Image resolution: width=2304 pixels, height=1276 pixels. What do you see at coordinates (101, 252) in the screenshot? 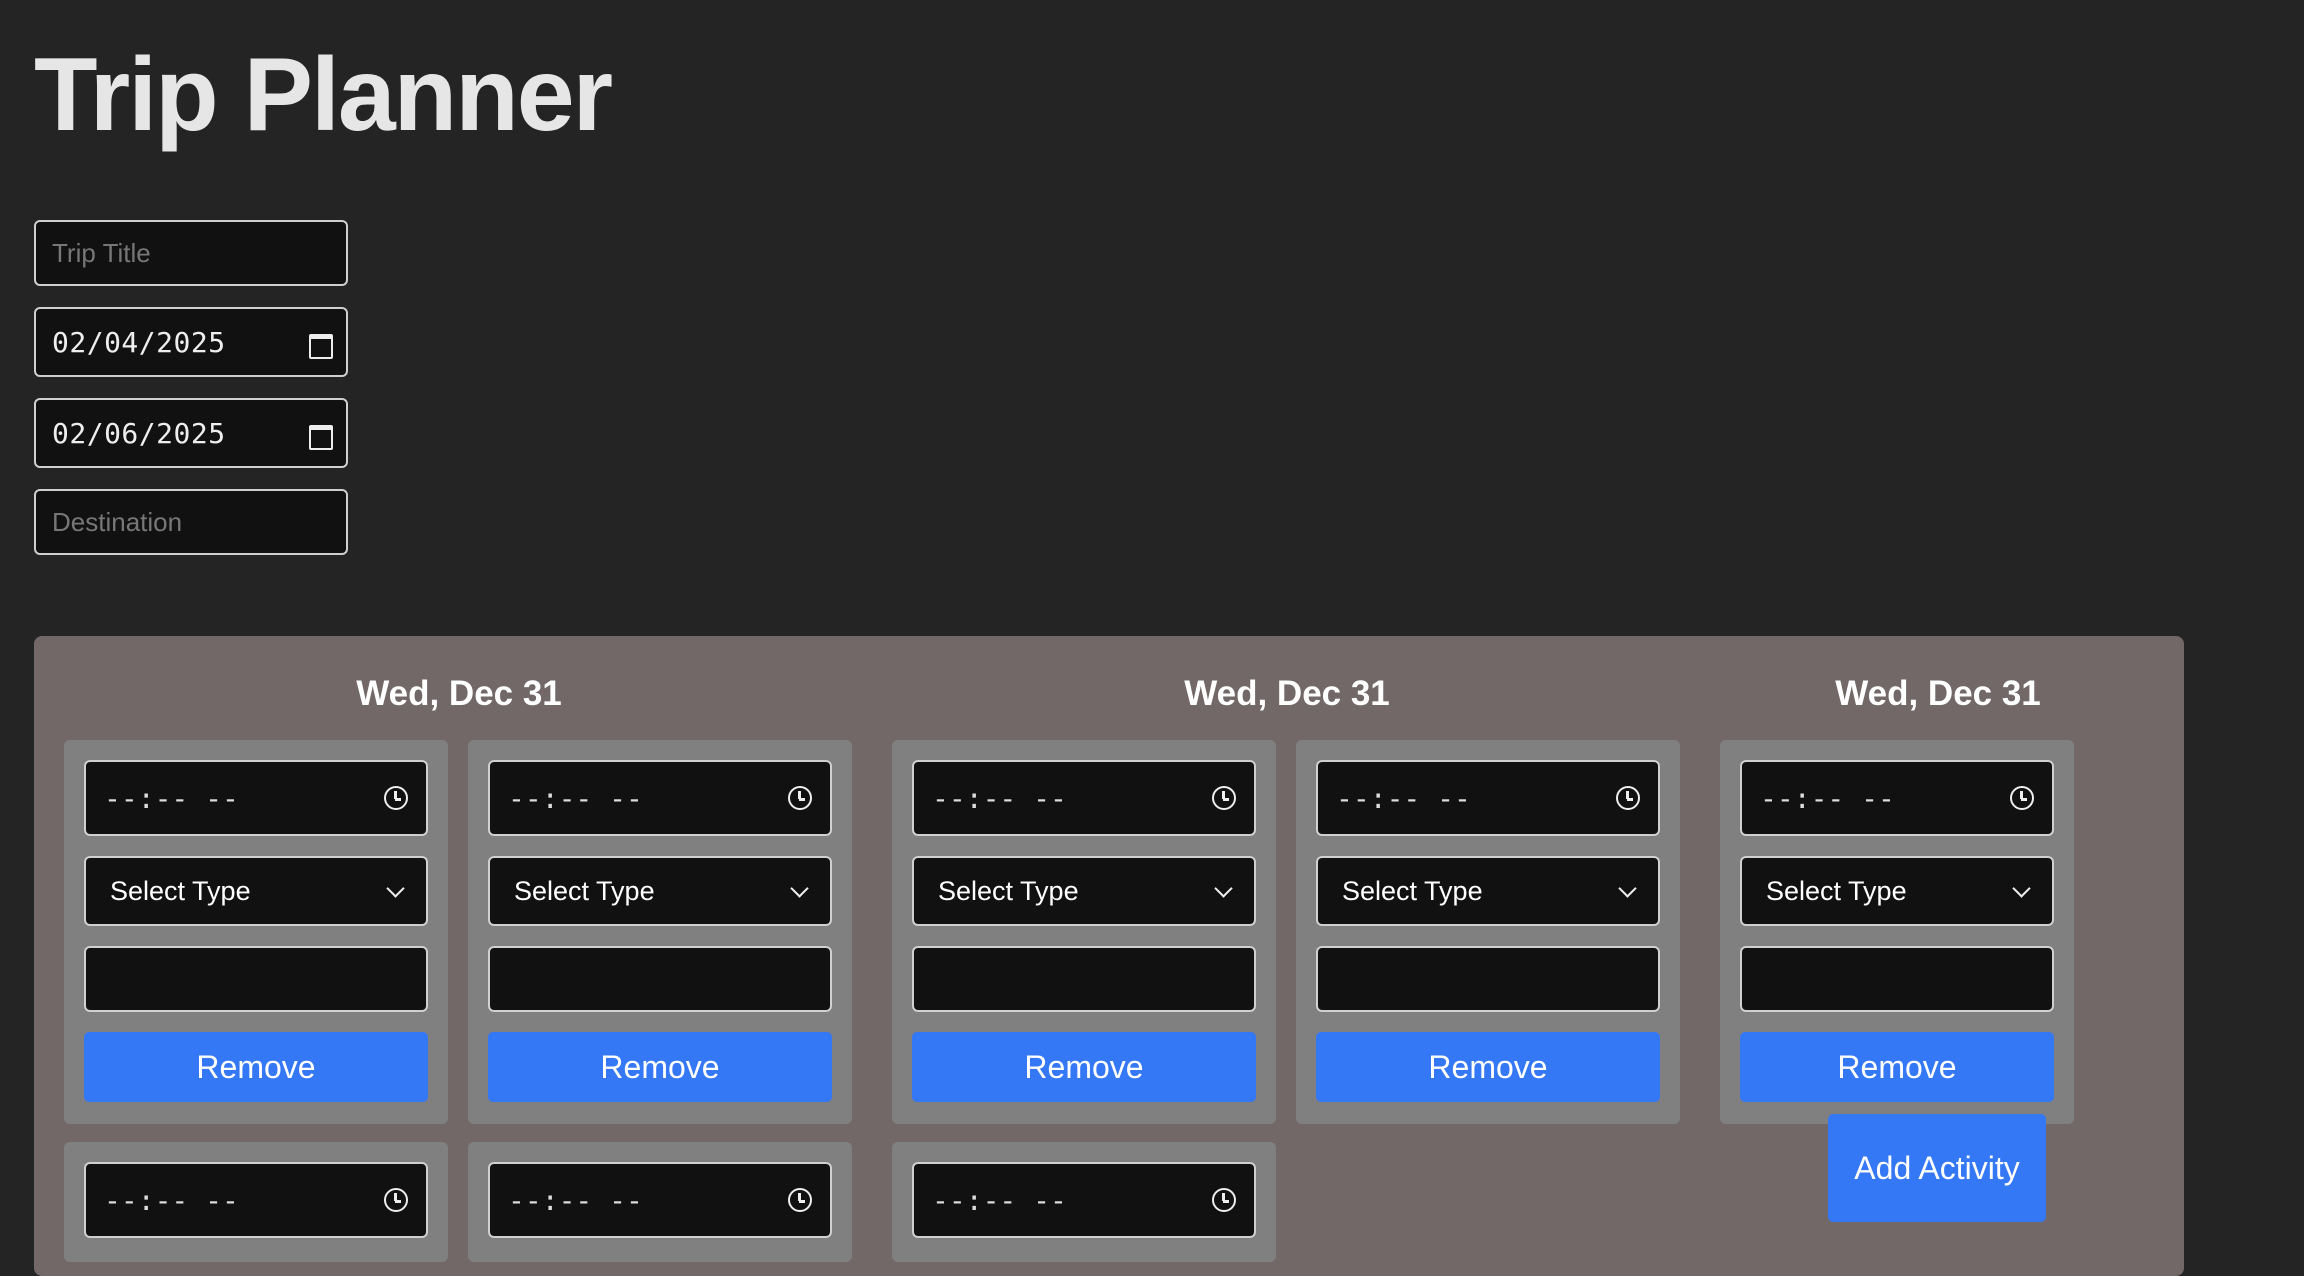
I see `trip-title-placeholder: Trip Title` at bounding box center [101, 252].